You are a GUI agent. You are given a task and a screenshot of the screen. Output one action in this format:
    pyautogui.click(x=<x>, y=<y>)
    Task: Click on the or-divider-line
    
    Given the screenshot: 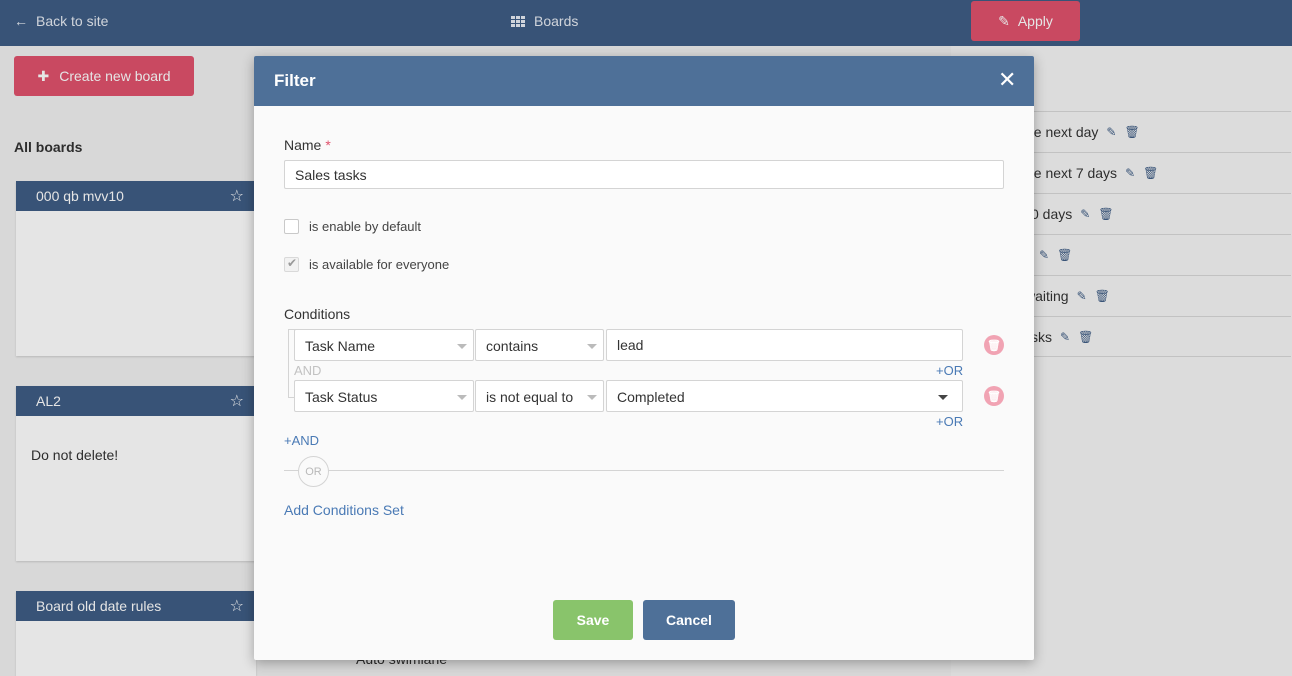 What is the action you would take?
    pyautogui.click(x=644, y=470)
    